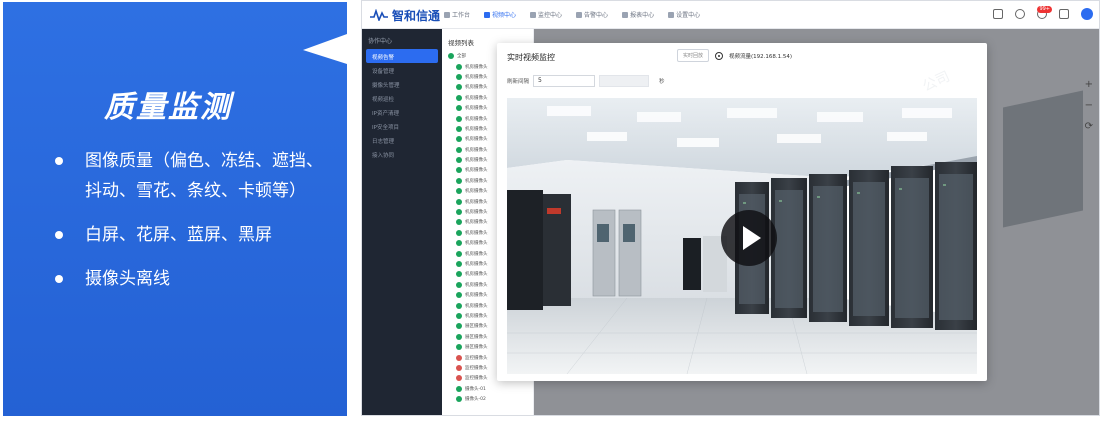  Describe the element at coordinates (168, 107) in the screenshot. I see `callout-title: 质量监测` at that location.